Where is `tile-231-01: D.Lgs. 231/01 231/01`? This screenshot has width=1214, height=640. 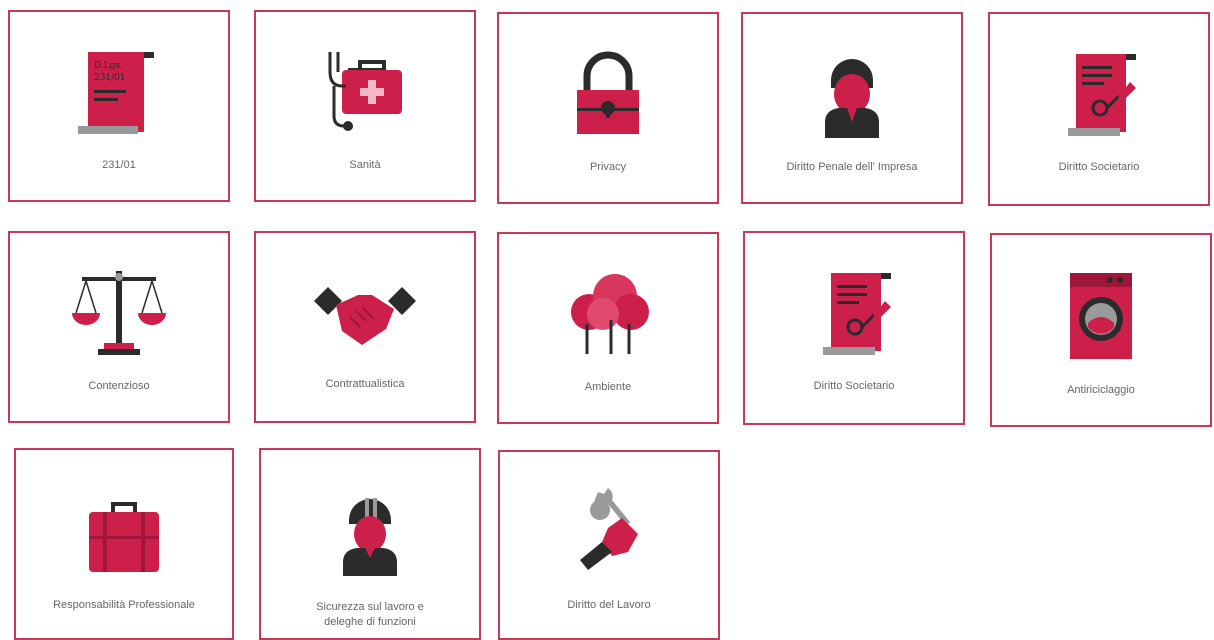
tile-231-01: D.Lgs. 231/01 231/01 is located at coordinates (119, 106).